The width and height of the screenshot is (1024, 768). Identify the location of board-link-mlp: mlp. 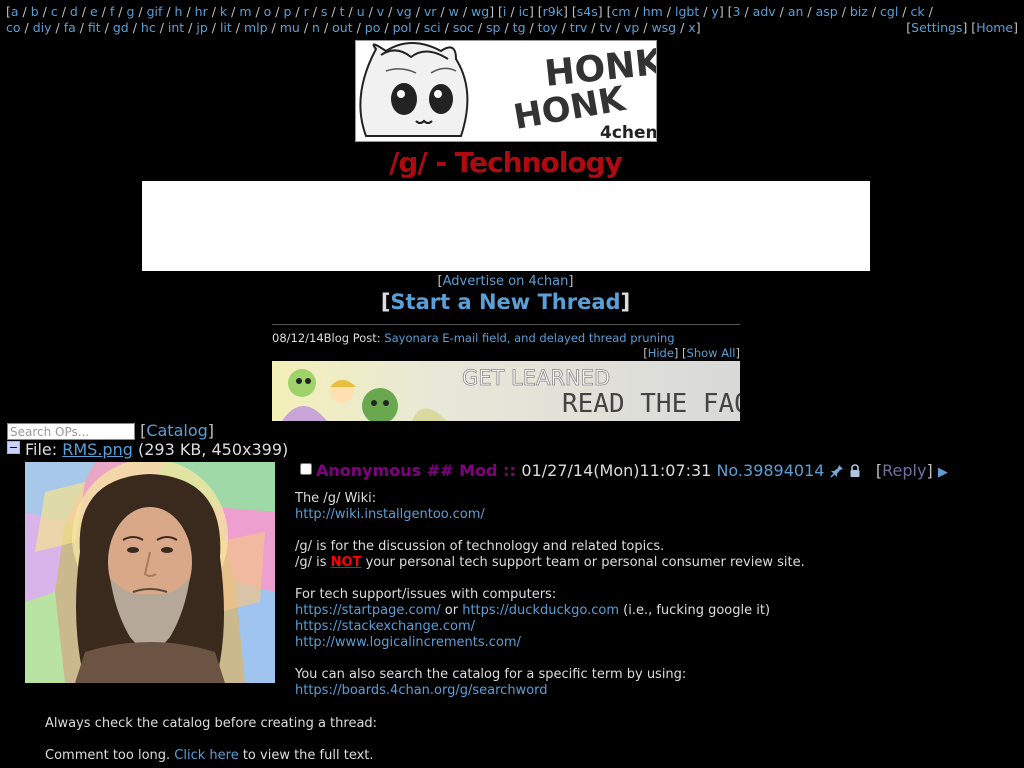
(256, 27).